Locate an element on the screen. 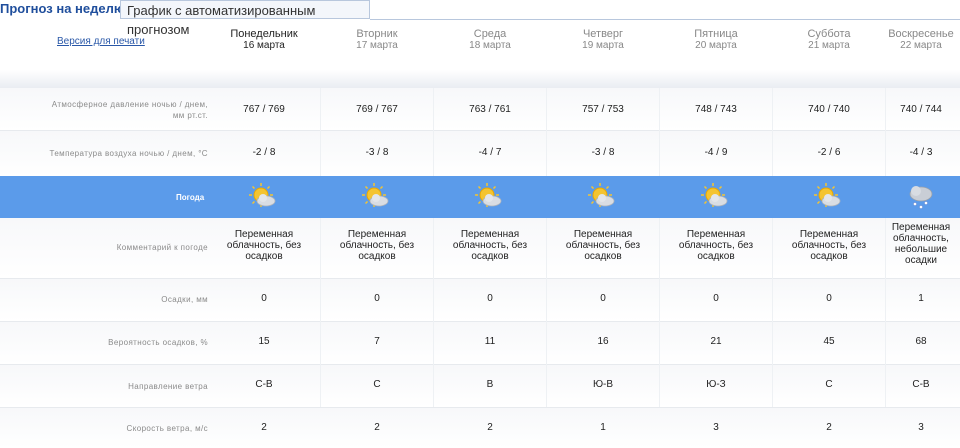 This screenshot has height=448, width=960. weather-comment-line: небольшие is located at coordinates (921, 249).